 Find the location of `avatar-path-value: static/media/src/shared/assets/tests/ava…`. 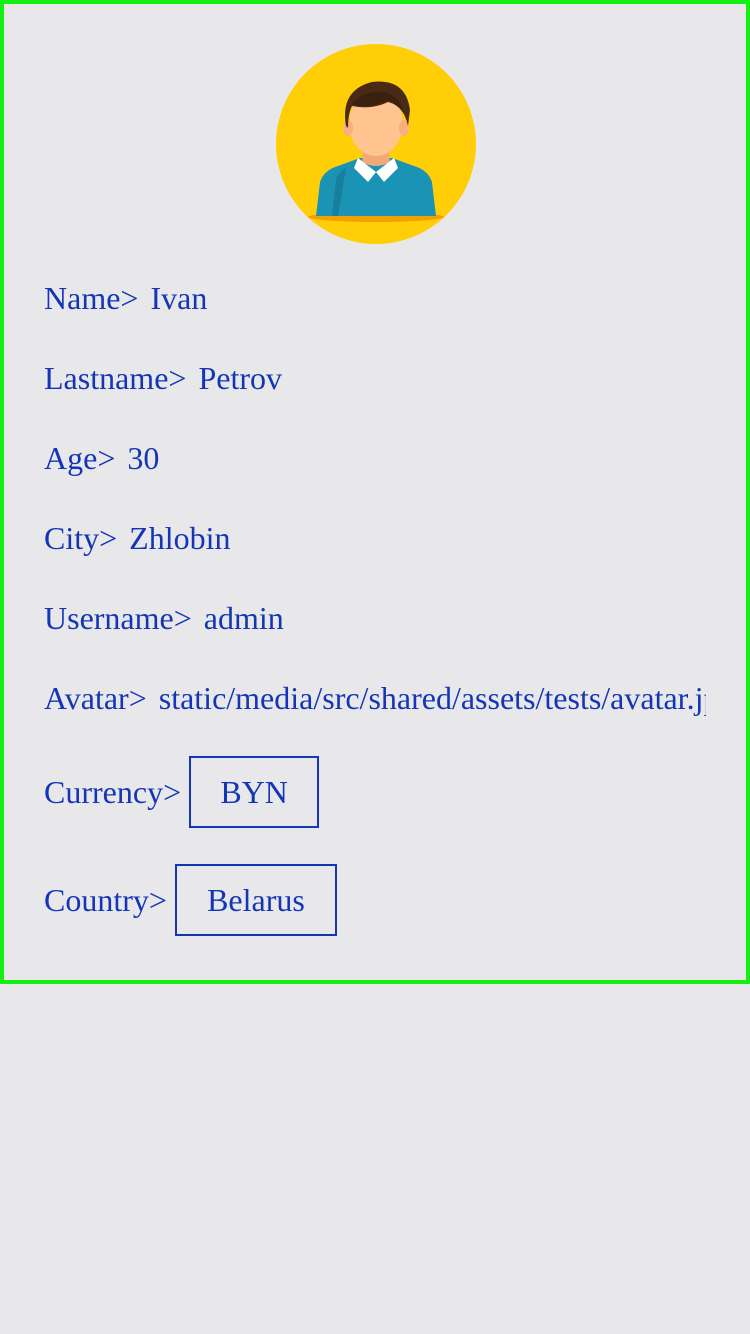

avatar-path-value: static/media/src/shared/assets/tests/ava… is located at coordinates (432, 698).